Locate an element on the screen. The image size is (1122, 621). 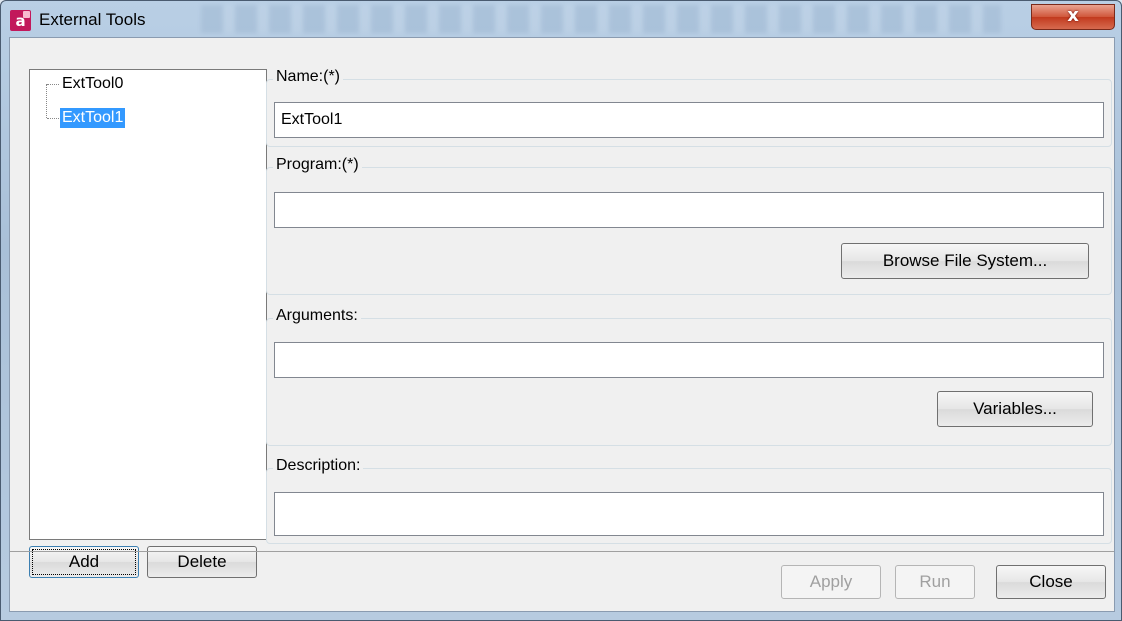
background-toolbar-blur is located at coordinates (601, 19).